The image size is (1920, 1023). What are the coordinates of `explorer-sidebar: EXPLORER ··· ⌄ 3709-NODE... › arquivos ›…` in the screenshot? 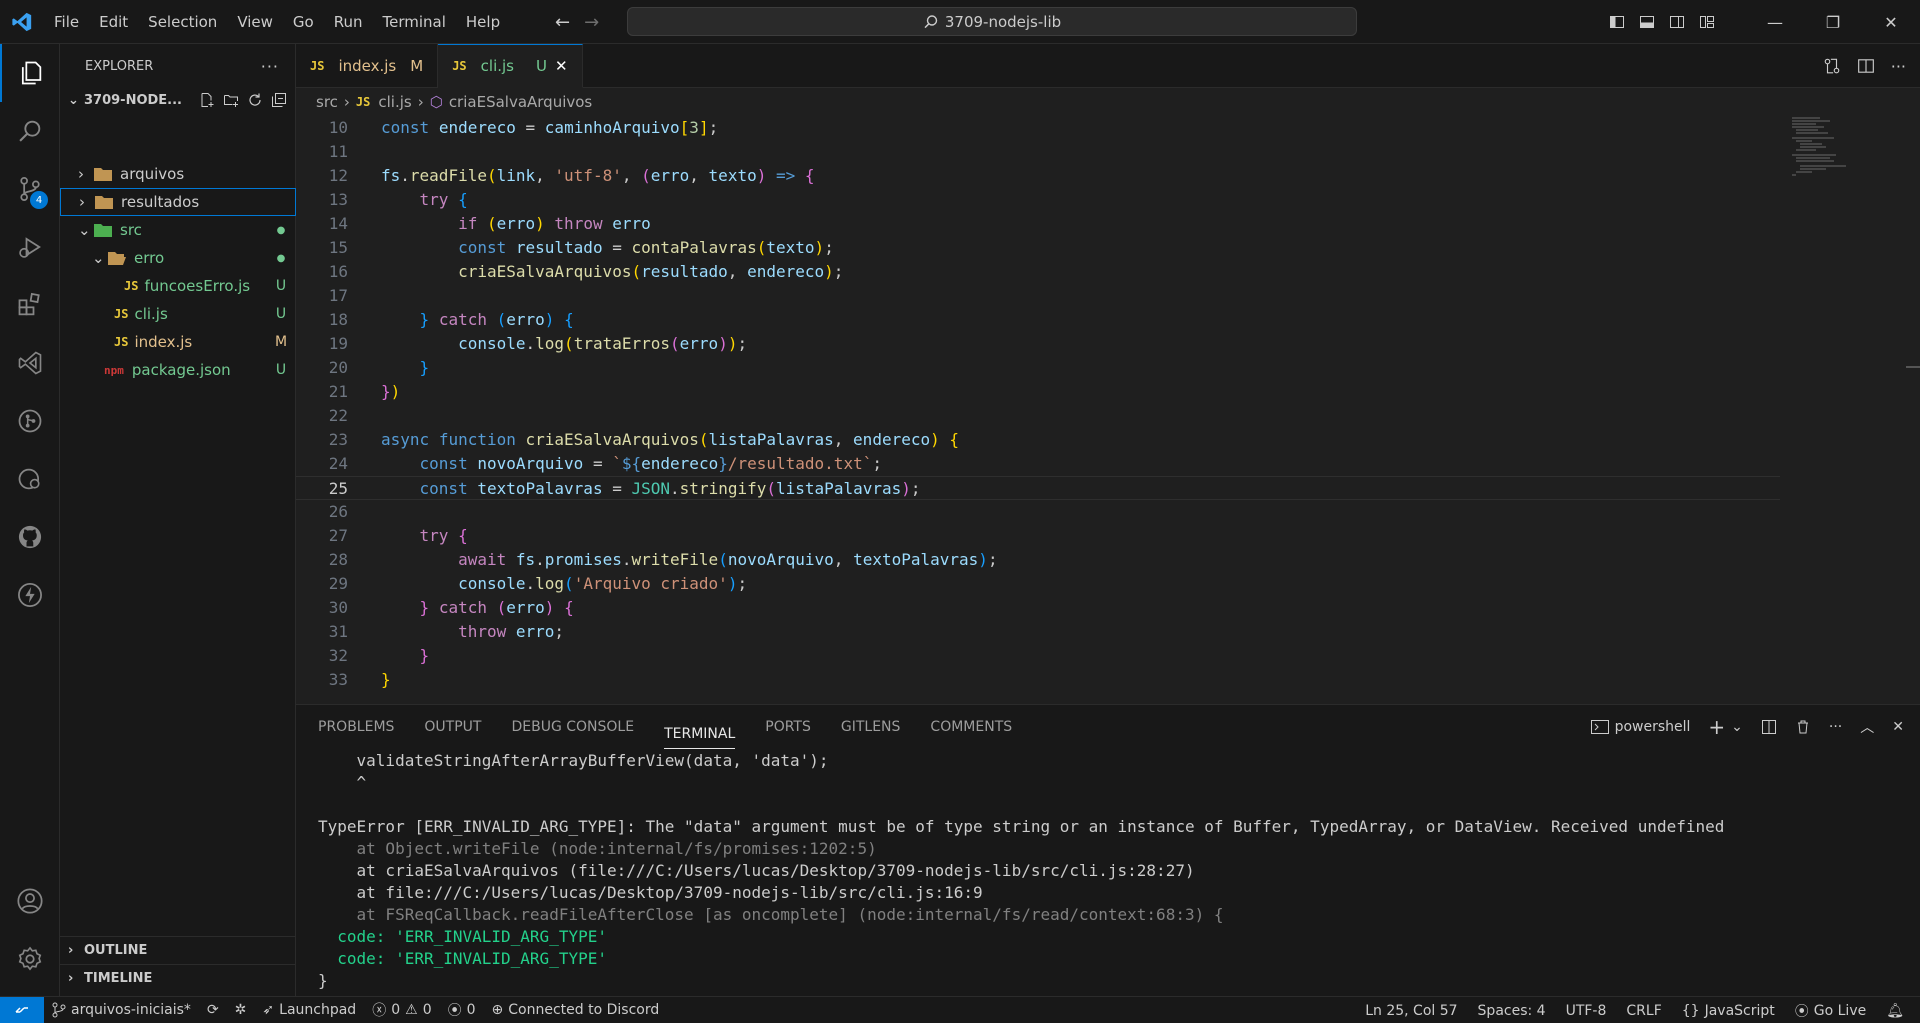 It's located at (178, 520).